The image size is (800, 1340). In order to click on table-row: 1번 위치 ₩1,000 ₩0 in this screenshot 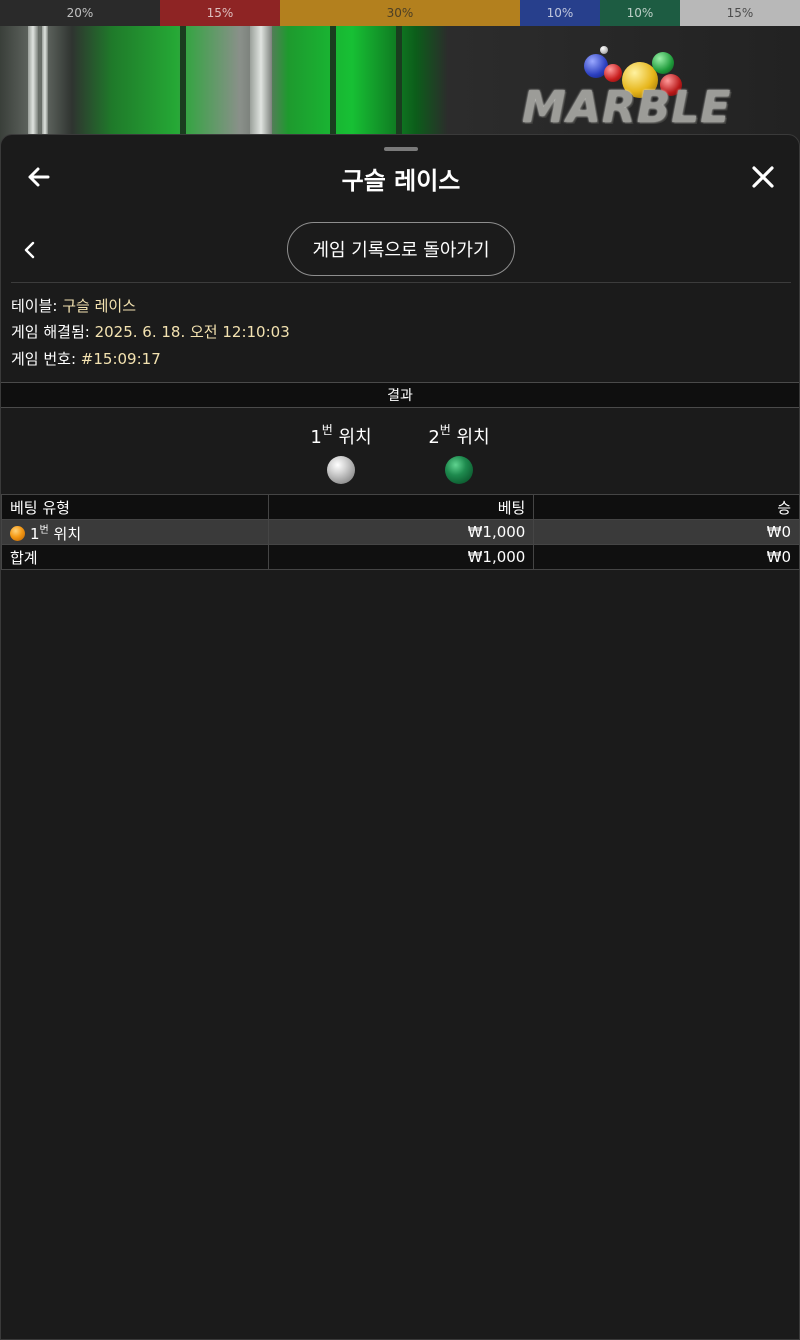, I will do `click(400, 532)`.